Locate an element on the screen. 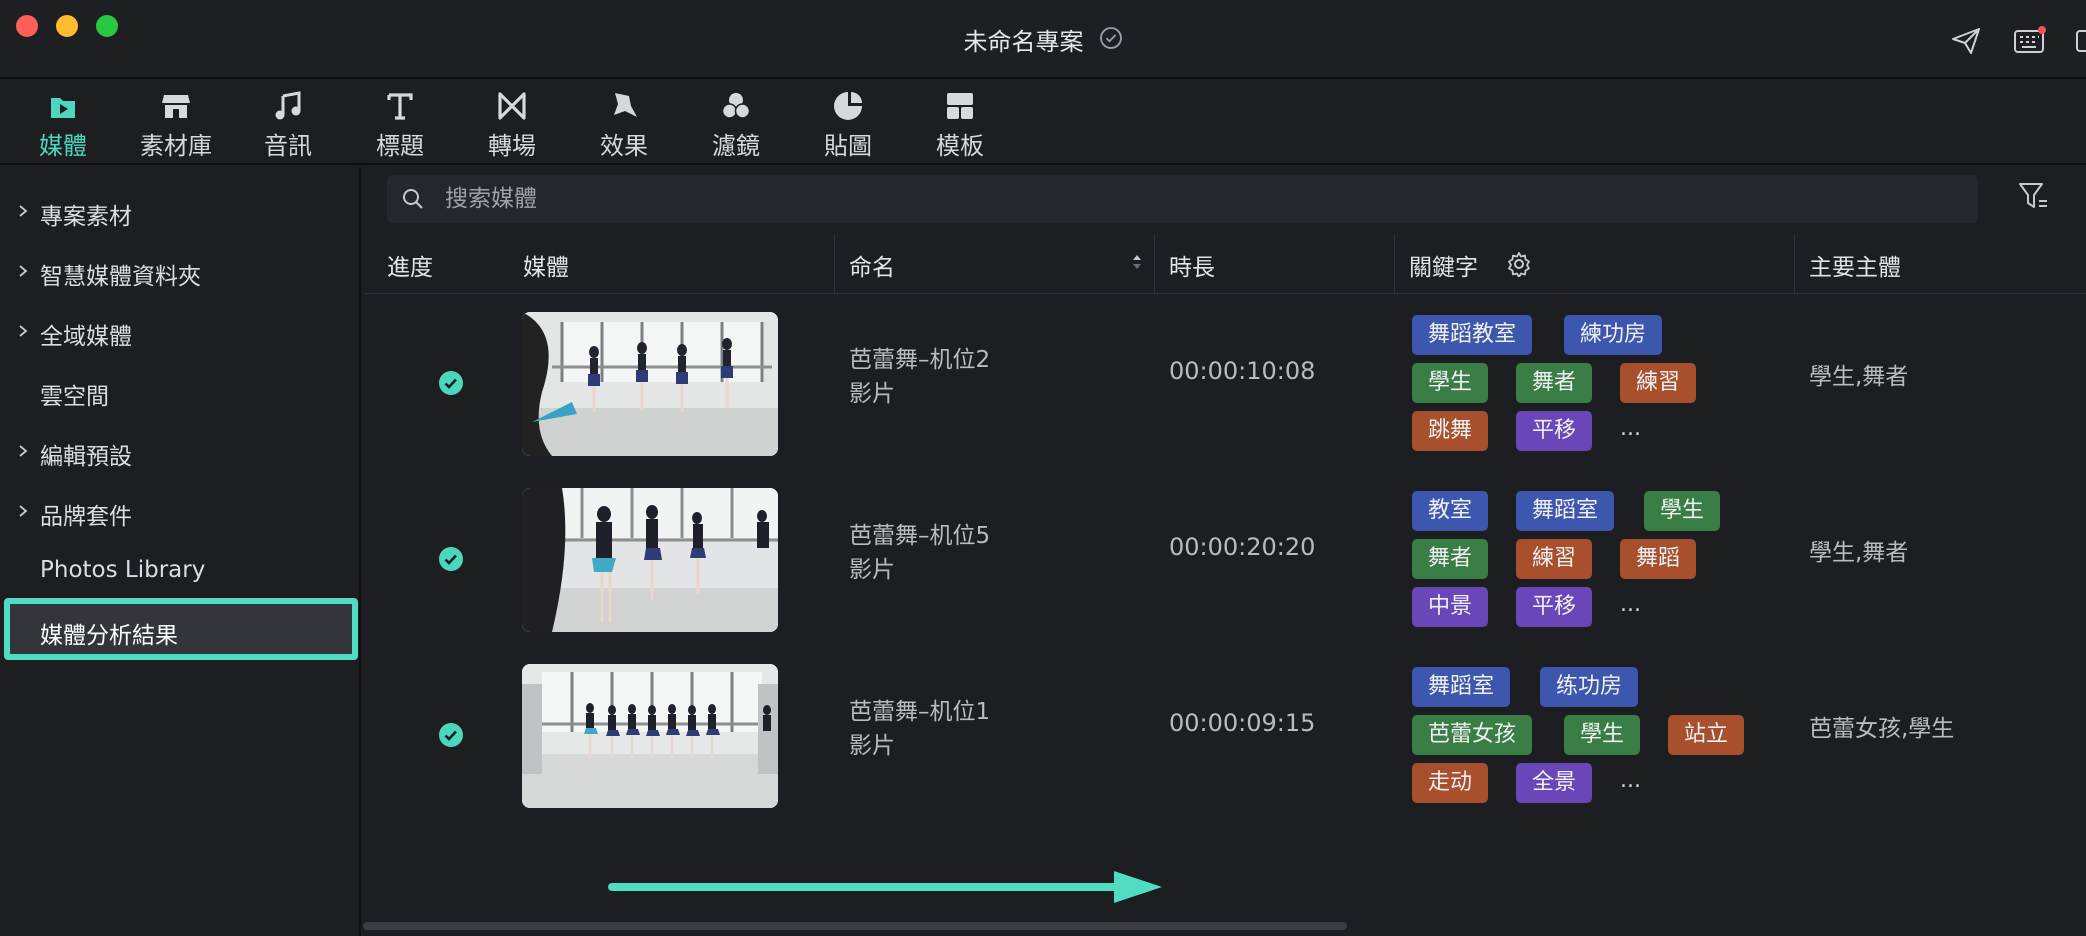 This screenshot has width=2086, height=936. tab-label: 模板 is located at coordinates (960, 146).